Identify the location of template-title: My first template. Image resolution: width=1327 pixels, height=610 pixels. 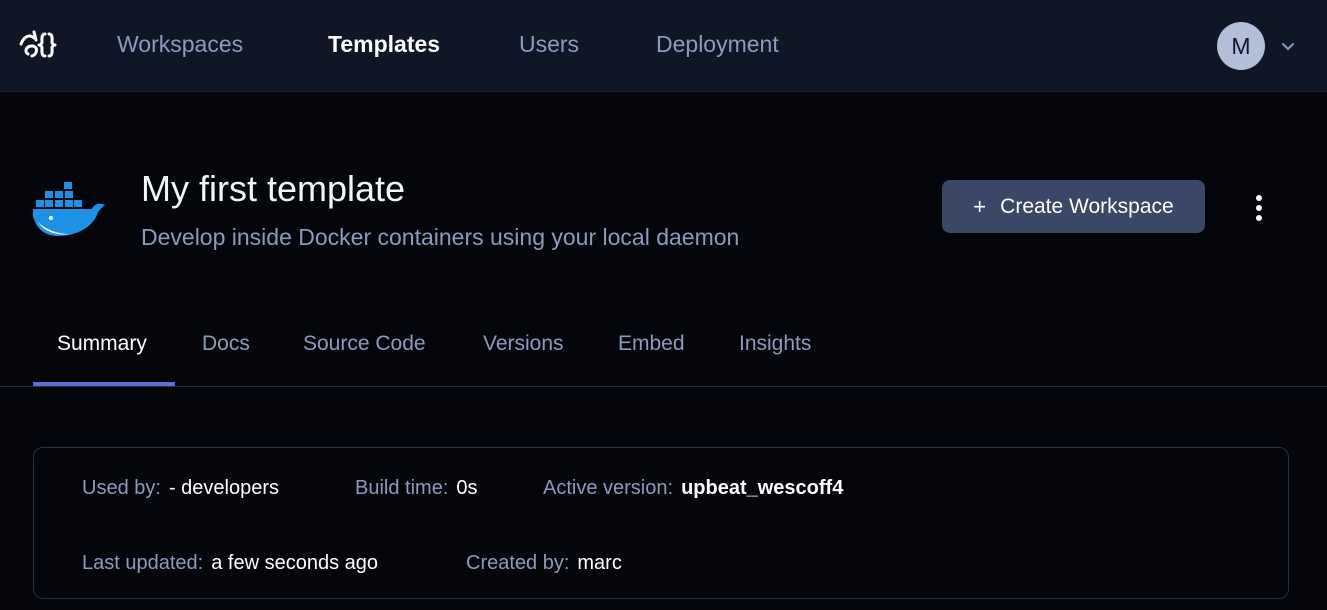
(273, 188).